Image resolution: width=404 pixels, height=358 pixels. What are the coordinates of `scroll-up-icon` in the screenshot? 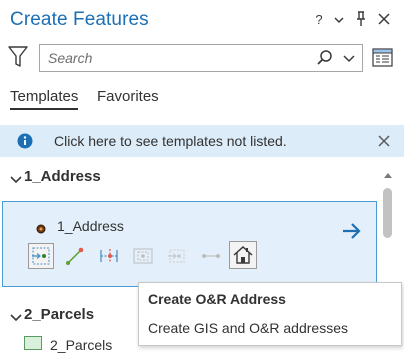 It's located at (388, 175).